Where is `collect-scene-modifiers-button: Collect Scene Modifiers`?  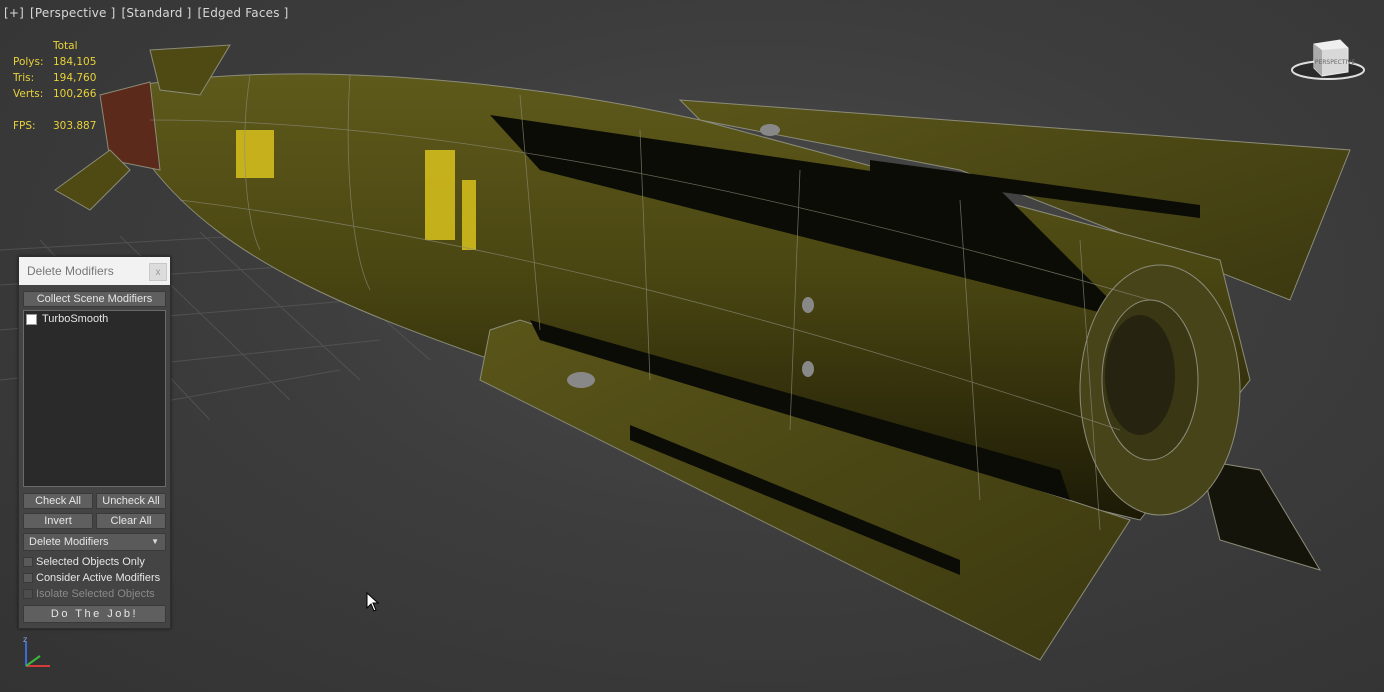 collect-scene-modifiers-button: Collect Scene Modifiers is located at coordinates (94, 299).